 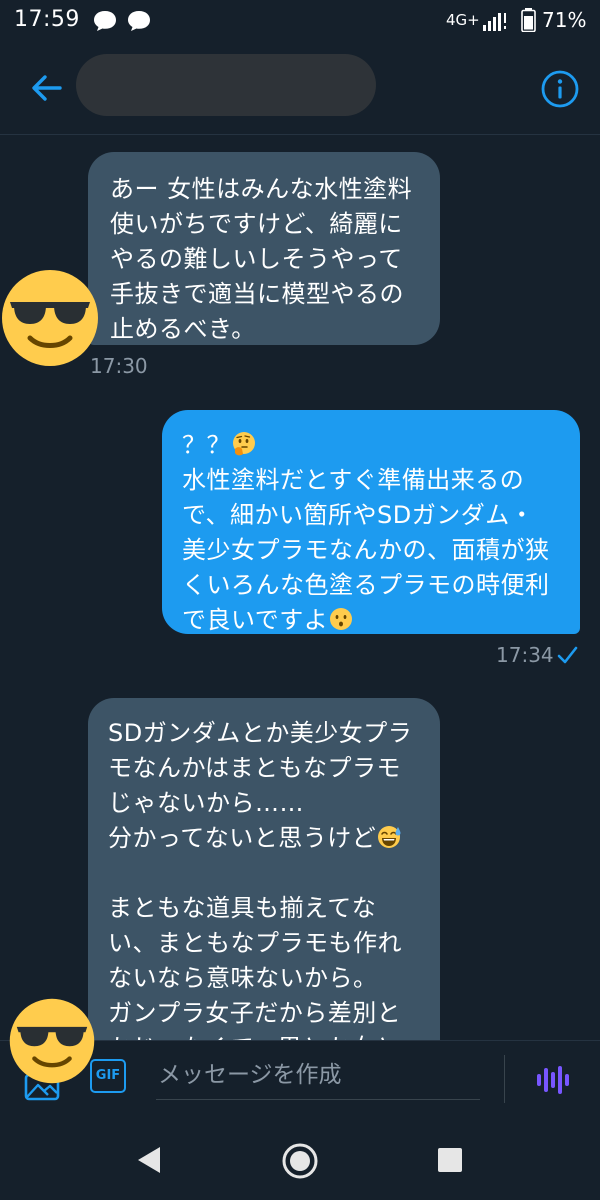 I want to click on signal-icon, so click(x=494, y=22).